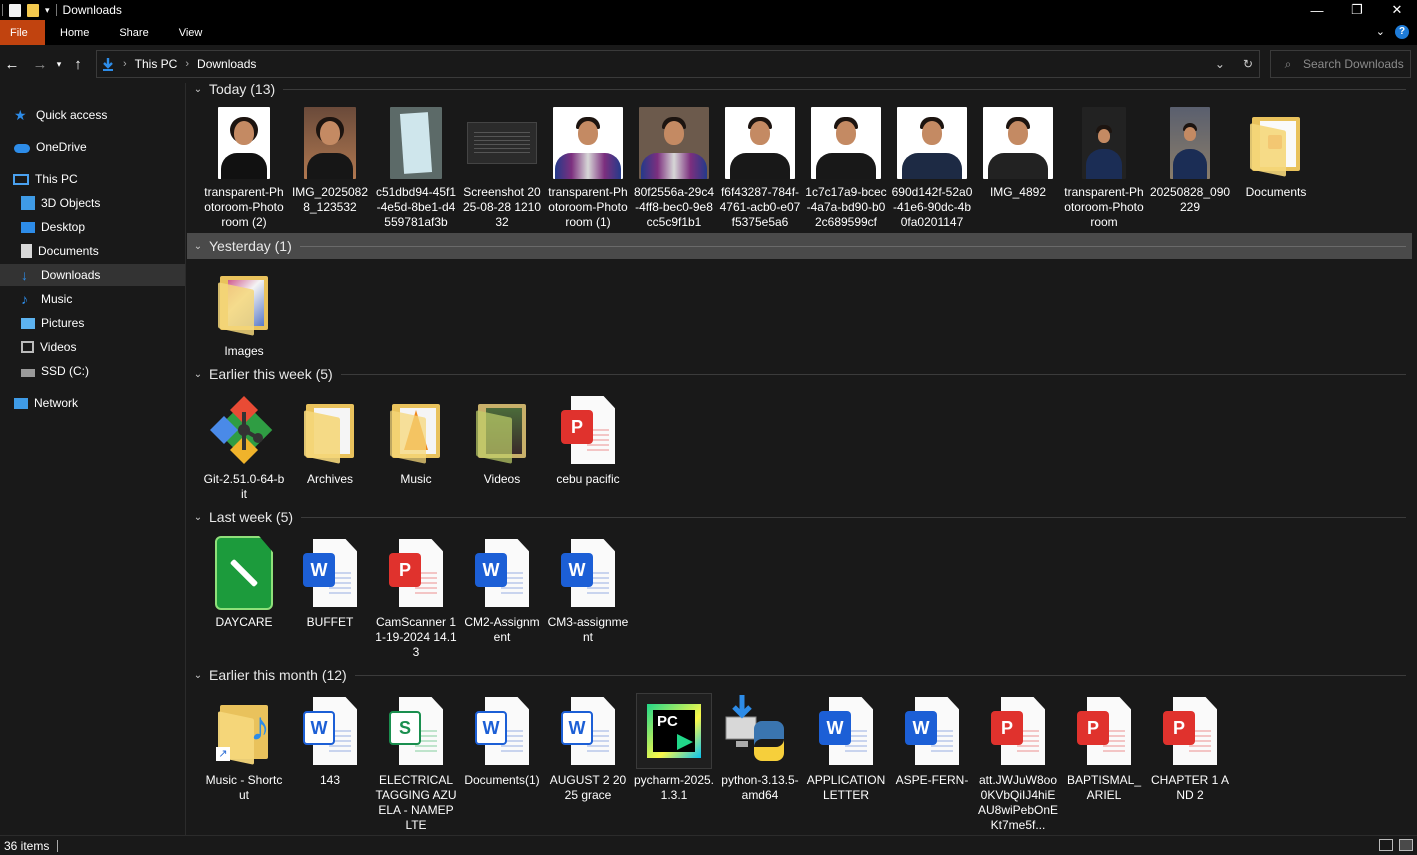  Describe the element at coordinates (1406, 845) in the screenshot. I see `large-icons-view-icon` at that location.